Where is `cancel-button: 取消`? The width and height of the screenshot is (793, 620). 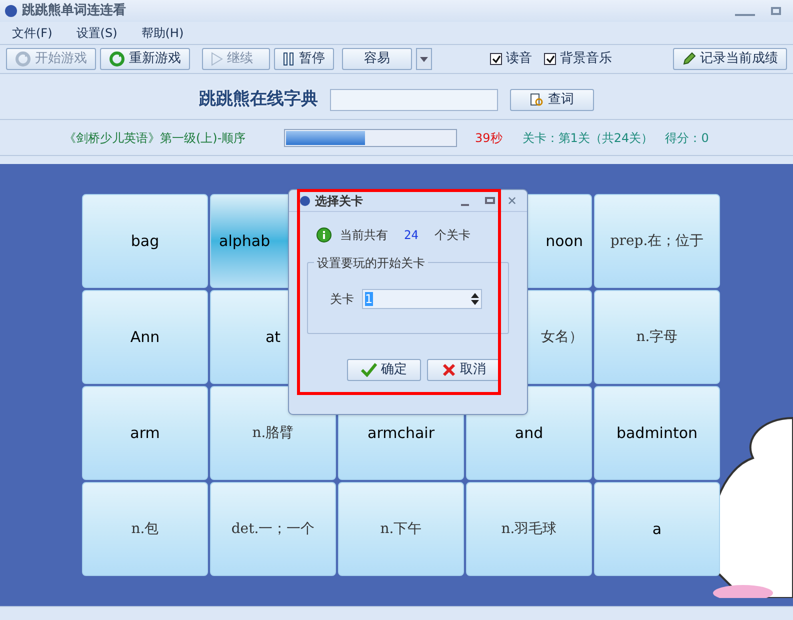
cancel-button: 取消 is located at coordinates (464, 370).